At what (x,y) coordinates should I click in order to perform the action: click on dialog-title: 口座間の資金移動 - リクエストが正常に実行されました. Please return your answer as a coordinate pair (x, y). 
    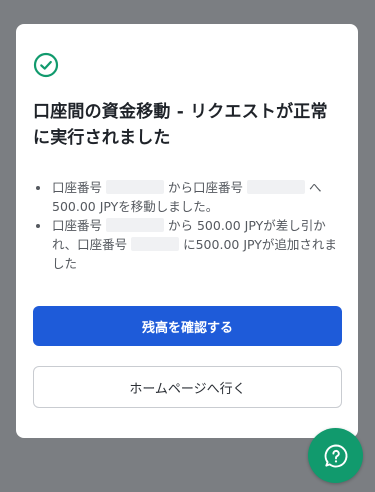
    Looking at the image, I should click on (180, 125).